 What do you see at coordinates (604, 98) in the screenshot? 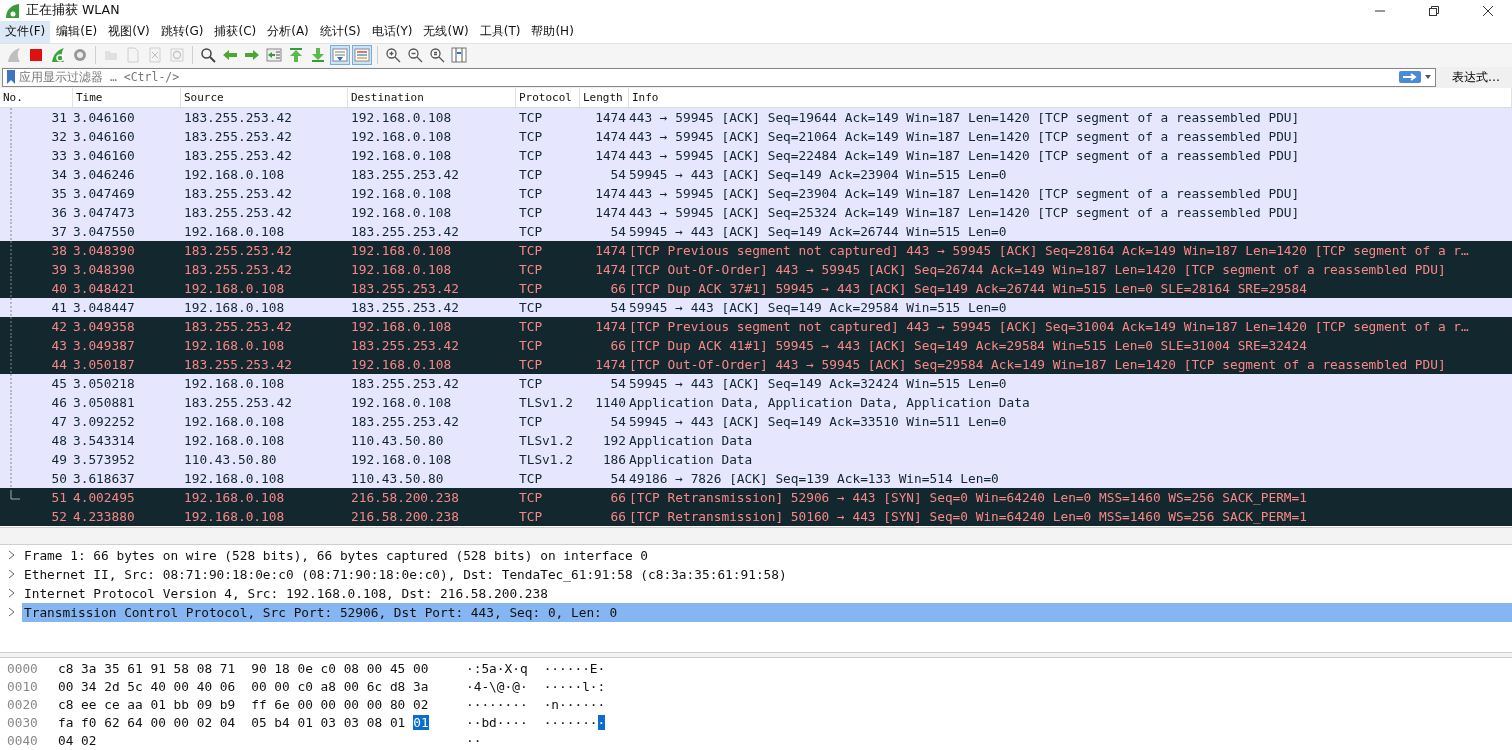
I see `column-header: Length` at bounding box center [604, 98].